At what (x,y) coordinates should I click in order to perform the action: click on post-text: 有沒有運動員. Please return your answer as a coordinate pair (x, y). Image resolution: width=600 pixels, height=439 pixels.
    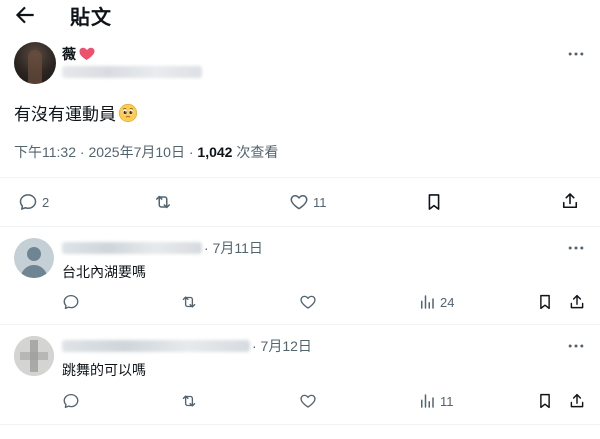
    Looking at the image, I should click on (76, 112).